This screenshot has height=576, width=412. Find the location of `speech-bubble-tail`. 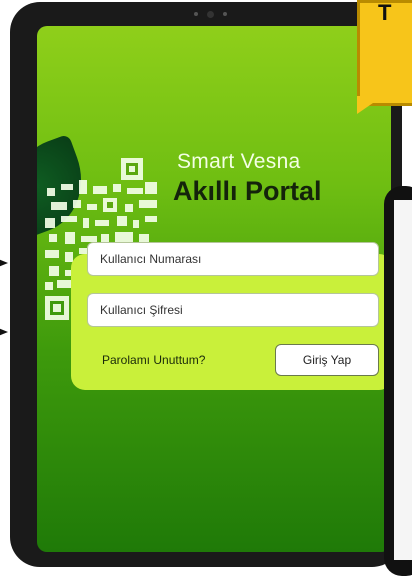

speech-bubble-tail is located at coordinates (370, 105).